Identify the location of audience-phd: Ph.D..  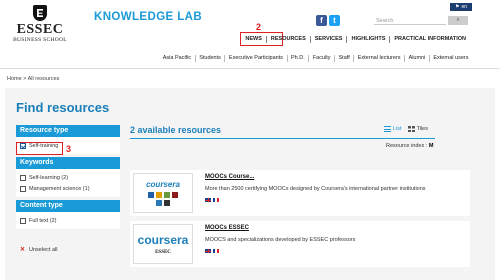
(299, 58).